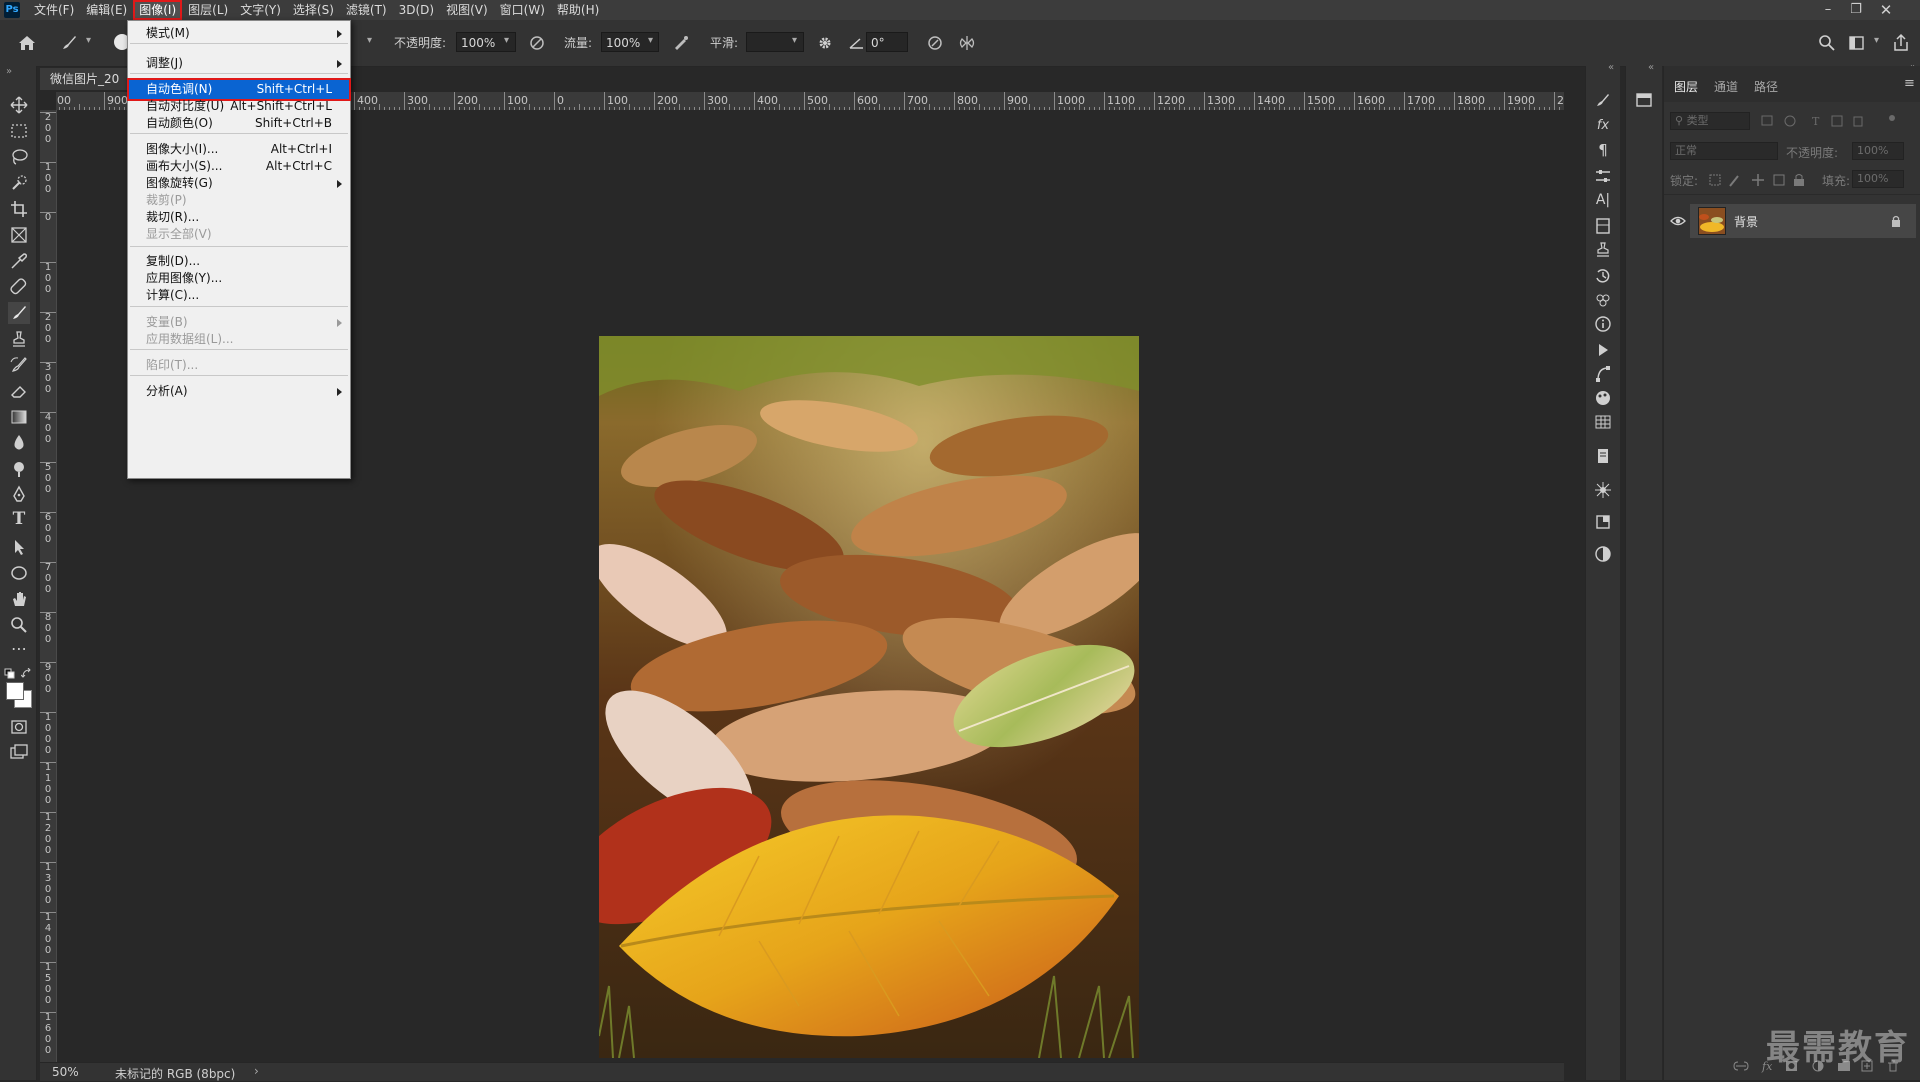 The width and height of the screenshot is (1920, 1082). I want to click on symmetry-icon, so click(967, 43).